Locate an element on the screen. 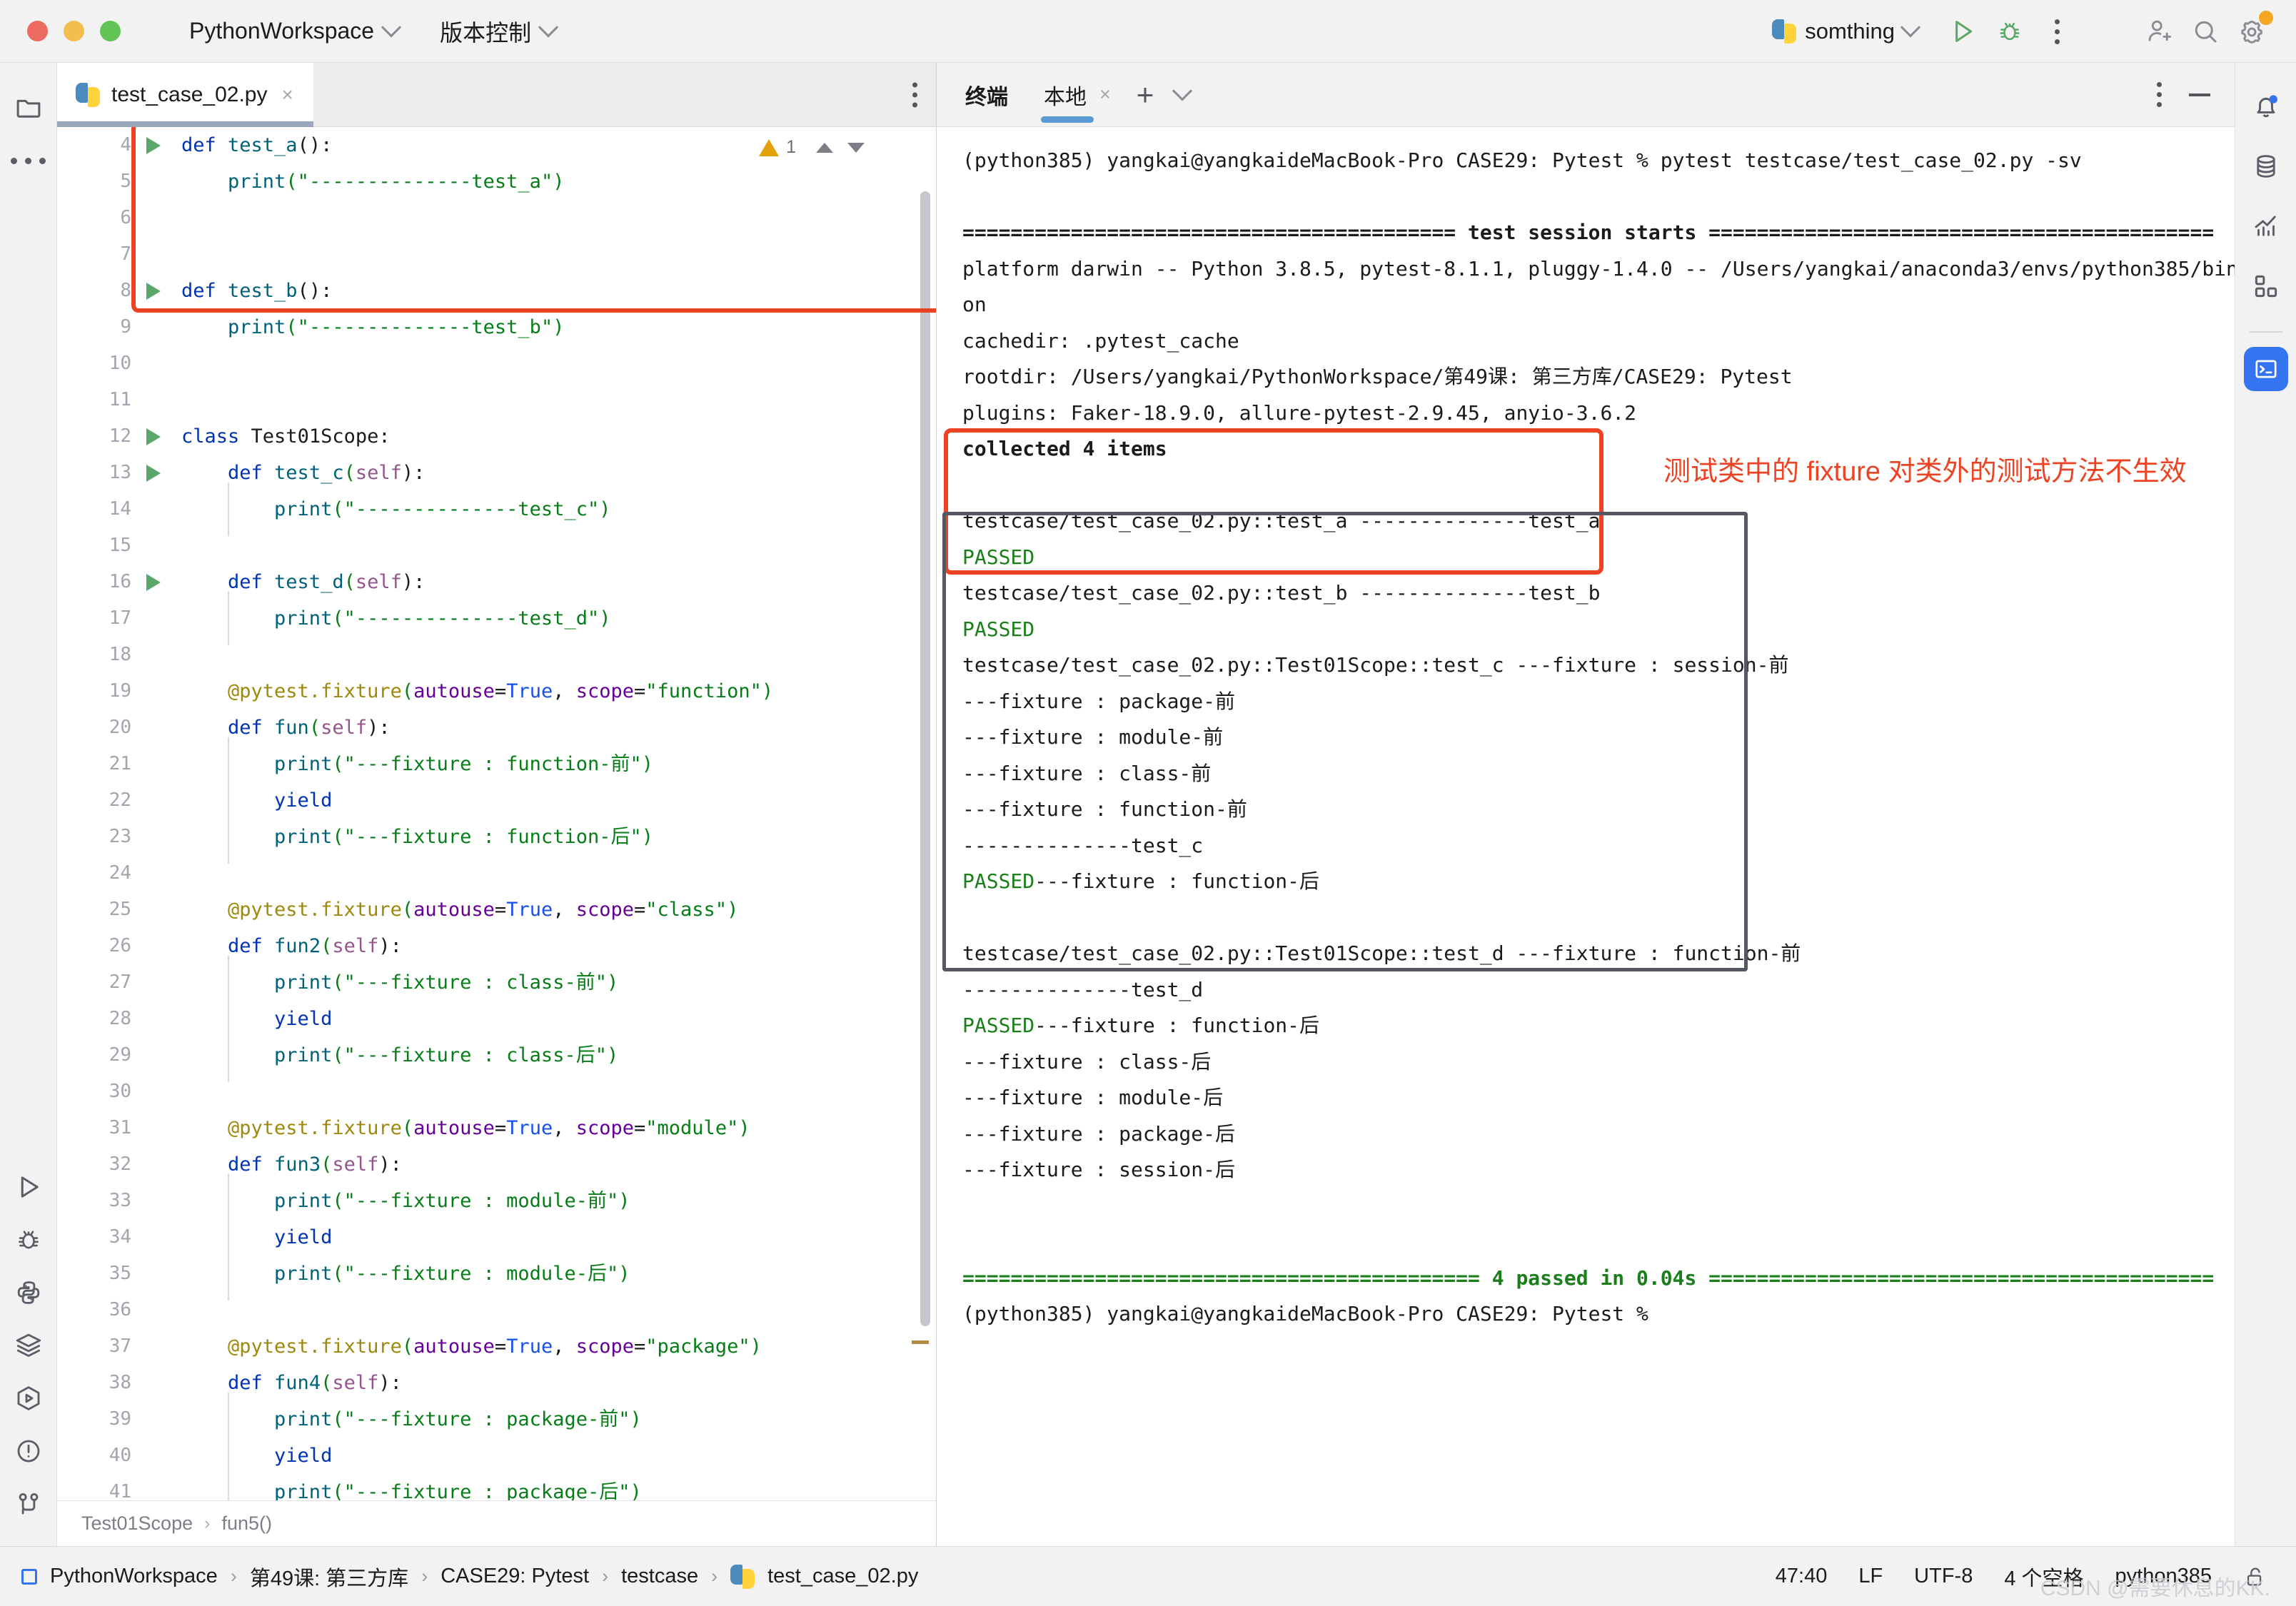 Image resolution: width=2296 pixels, height=1606 pixels. editor-tab-options-icon is located at coordinates (914, 94).